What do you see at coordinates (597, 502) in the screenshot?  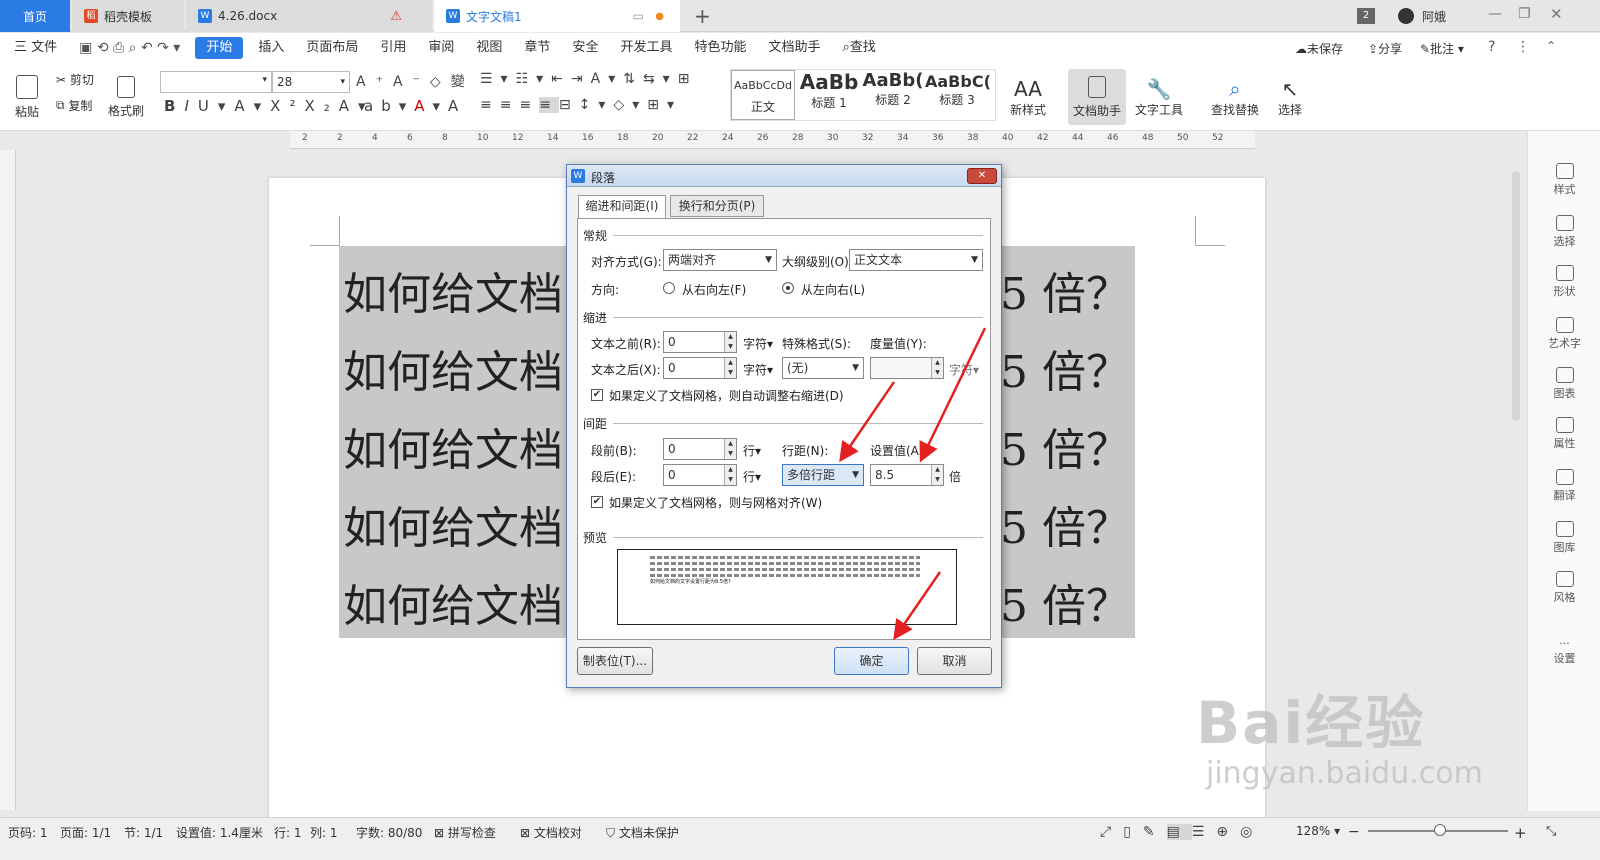 I see `grid-align-checkbox: ✔` at bounding box center [597, 502].